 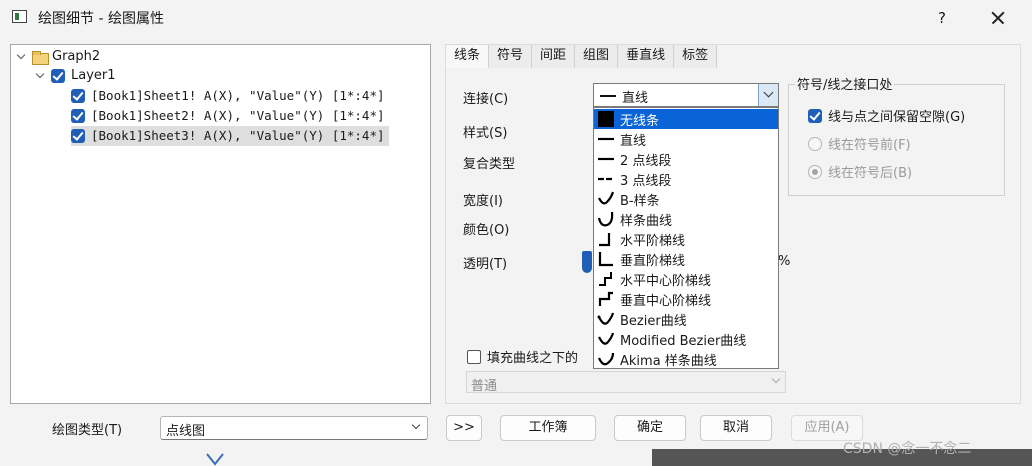 What do you see at coordinates (686, 159) in the screenshot?
I see `dropdown-option-2-point-segment: 2 点线段` at bounding box center [686, 159].